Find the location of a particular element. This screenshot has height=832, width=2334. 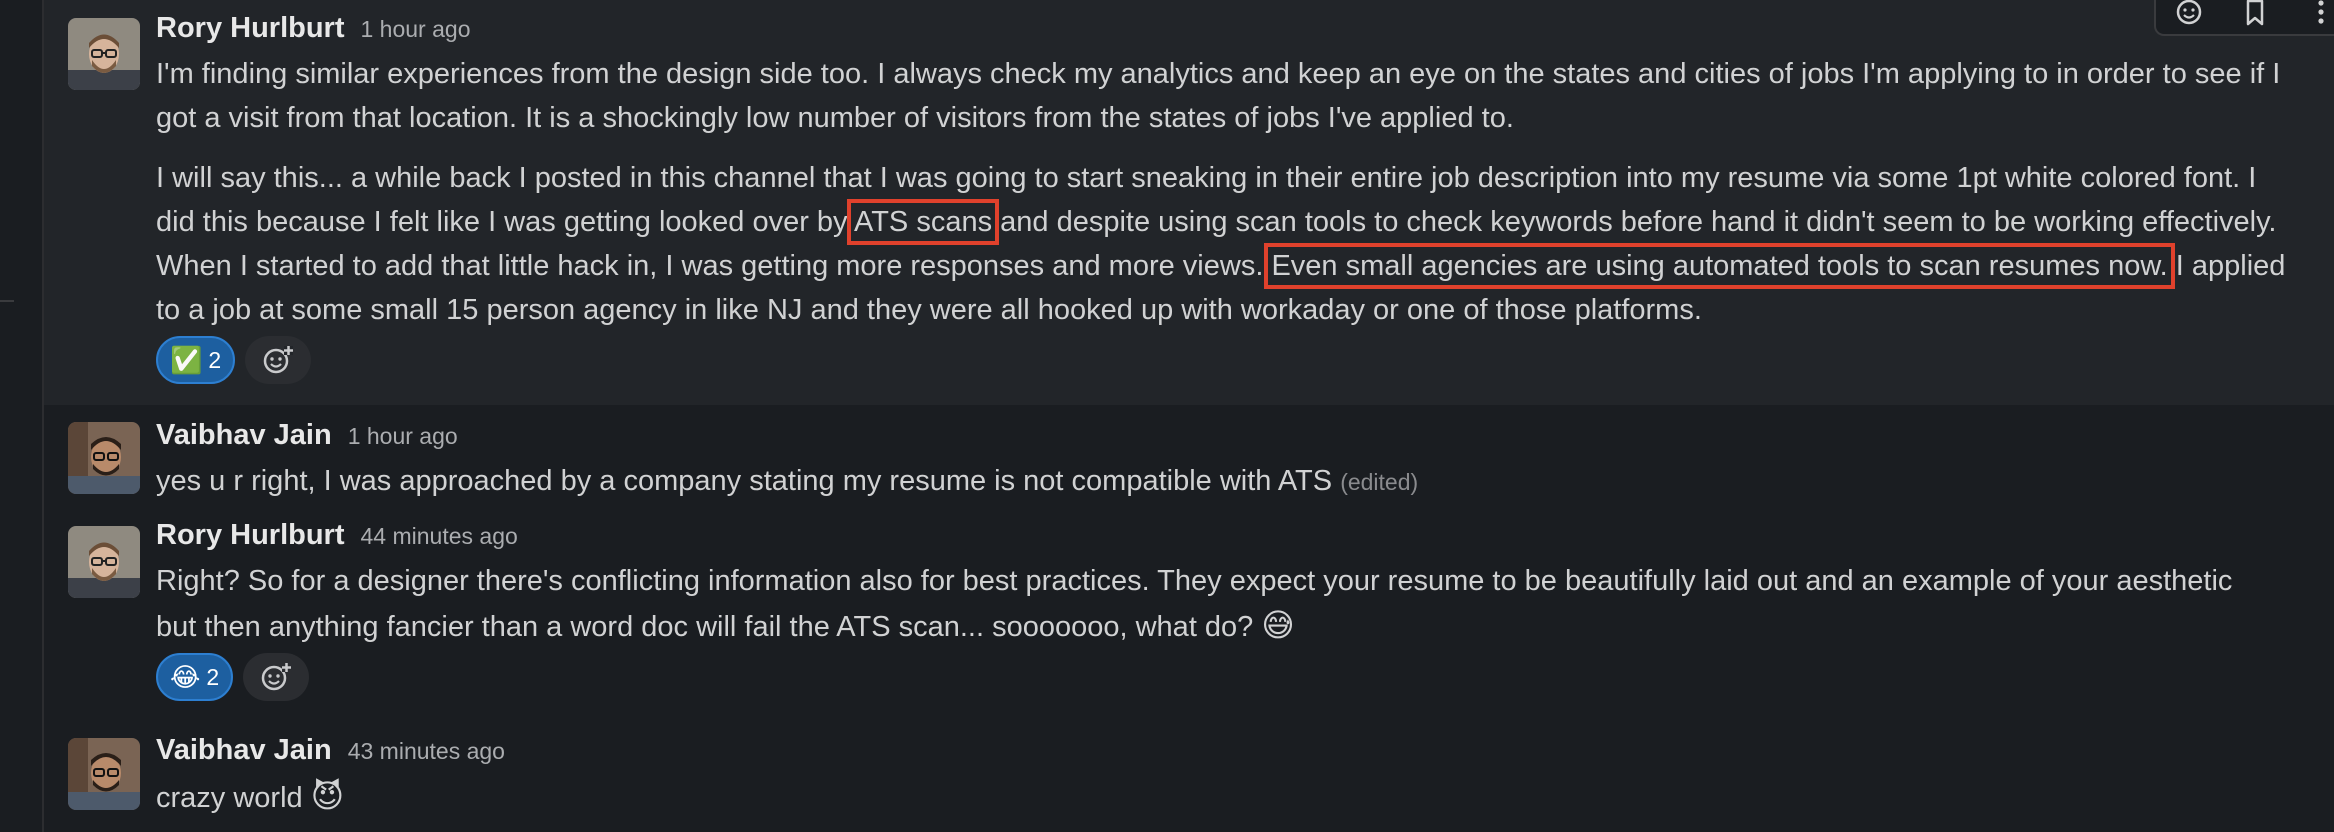

toolbar-bookmark is located at coordinates (2255, 16).